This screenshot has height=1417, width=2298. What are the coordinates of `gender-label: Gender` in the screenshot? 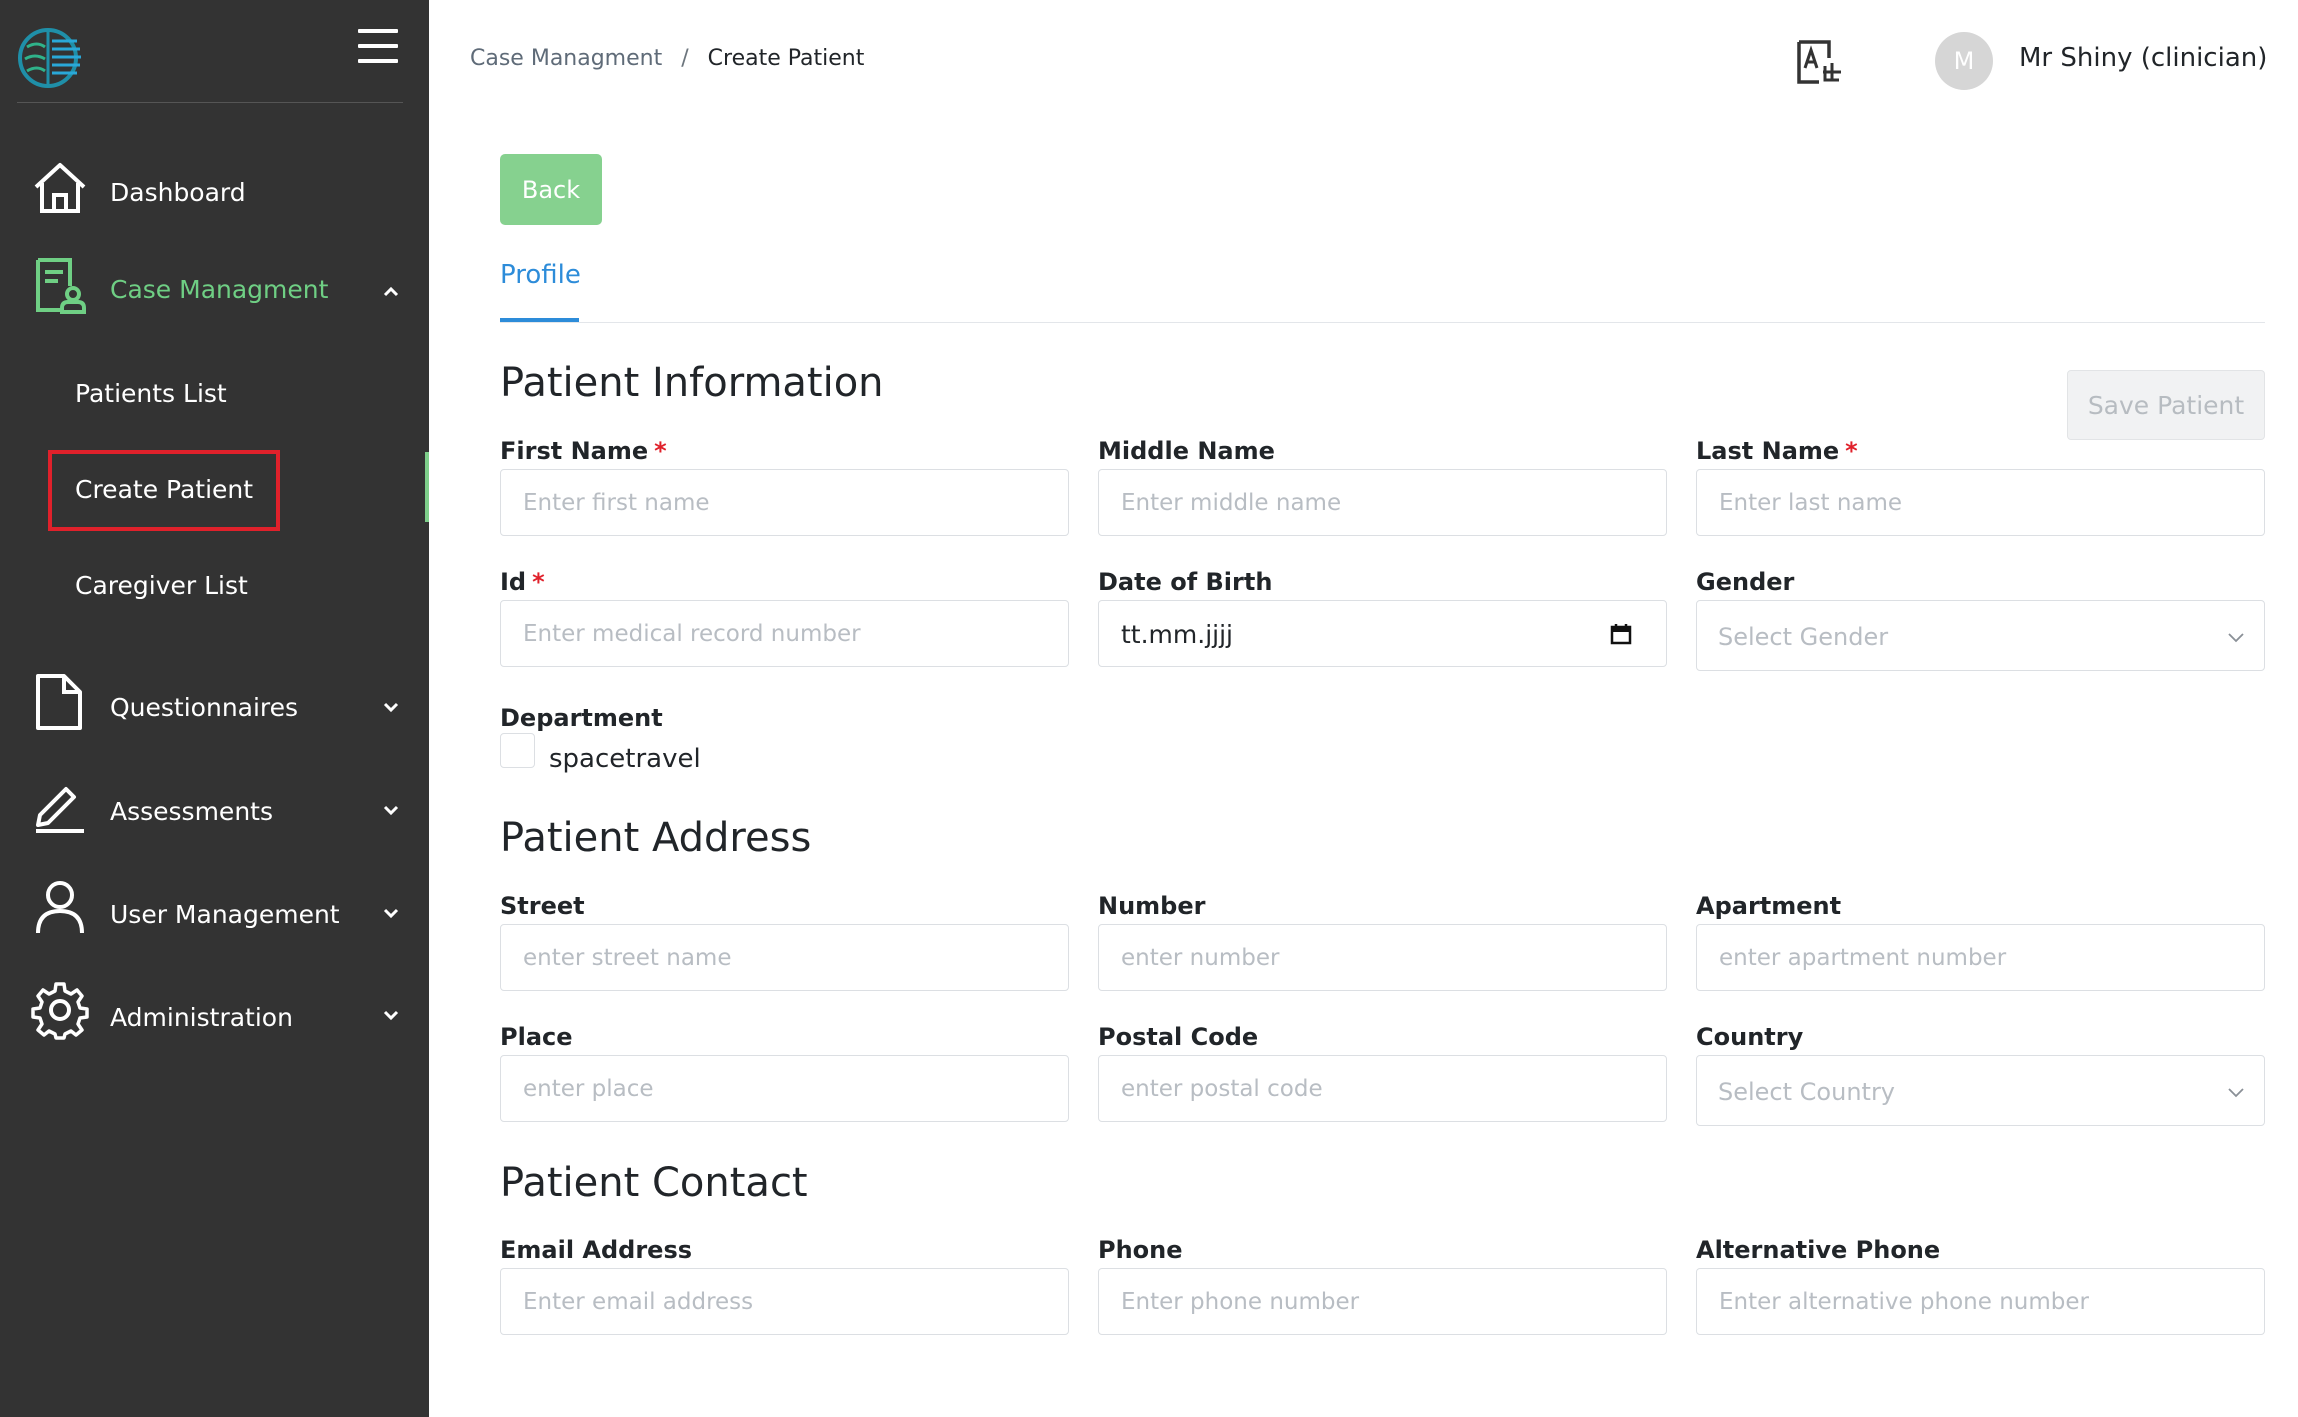 It's located at (1745, 582).